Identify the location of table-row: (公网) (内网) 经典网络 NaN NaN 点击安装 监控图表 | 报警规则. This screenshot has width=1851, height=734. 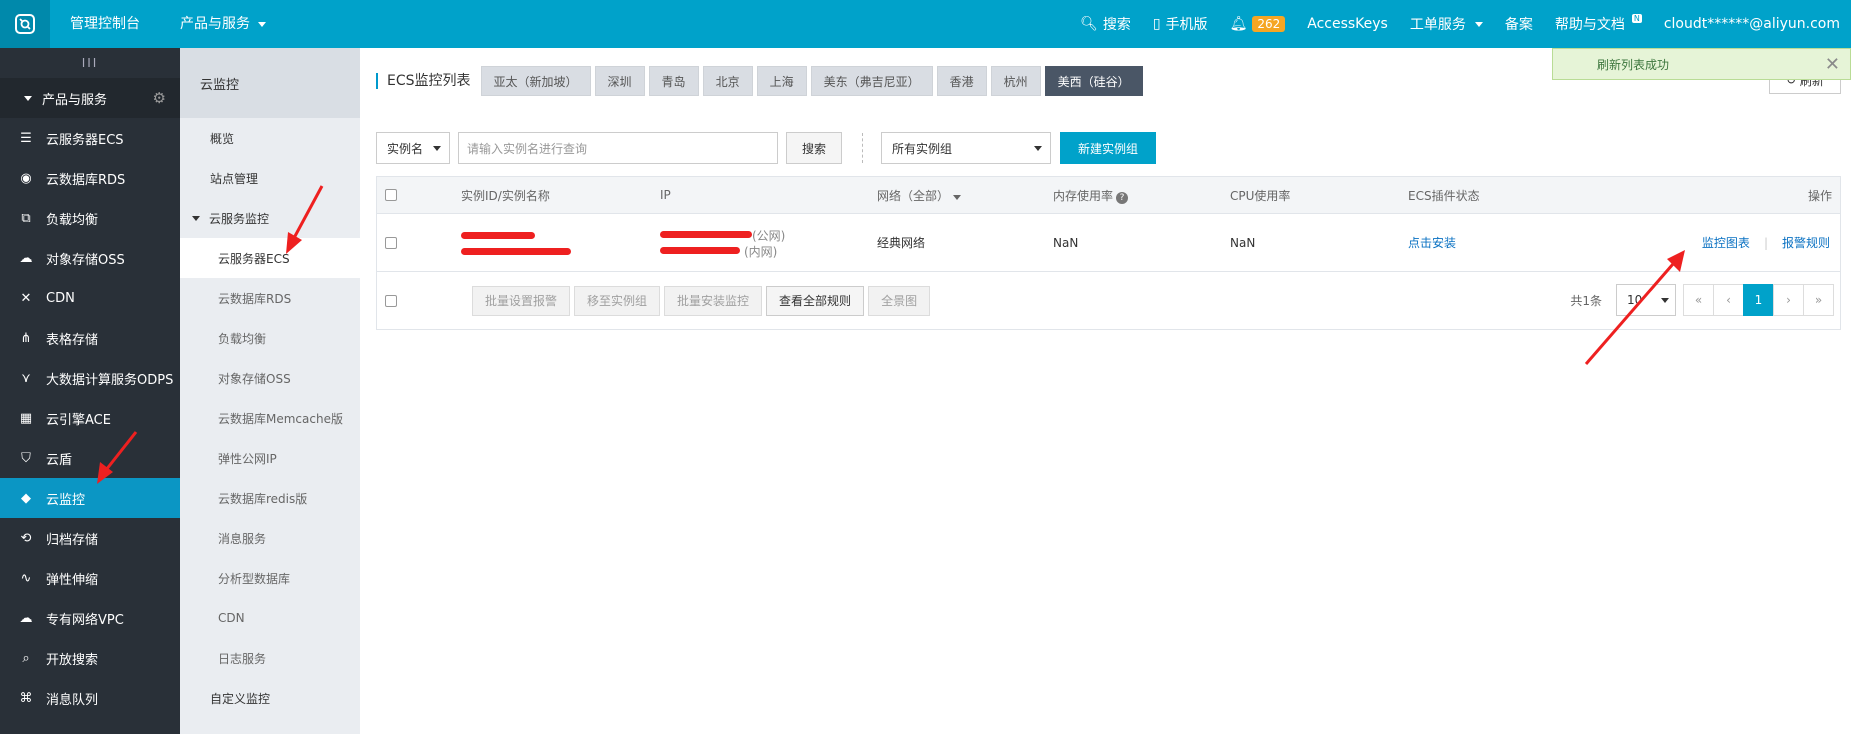
(1108, 242).